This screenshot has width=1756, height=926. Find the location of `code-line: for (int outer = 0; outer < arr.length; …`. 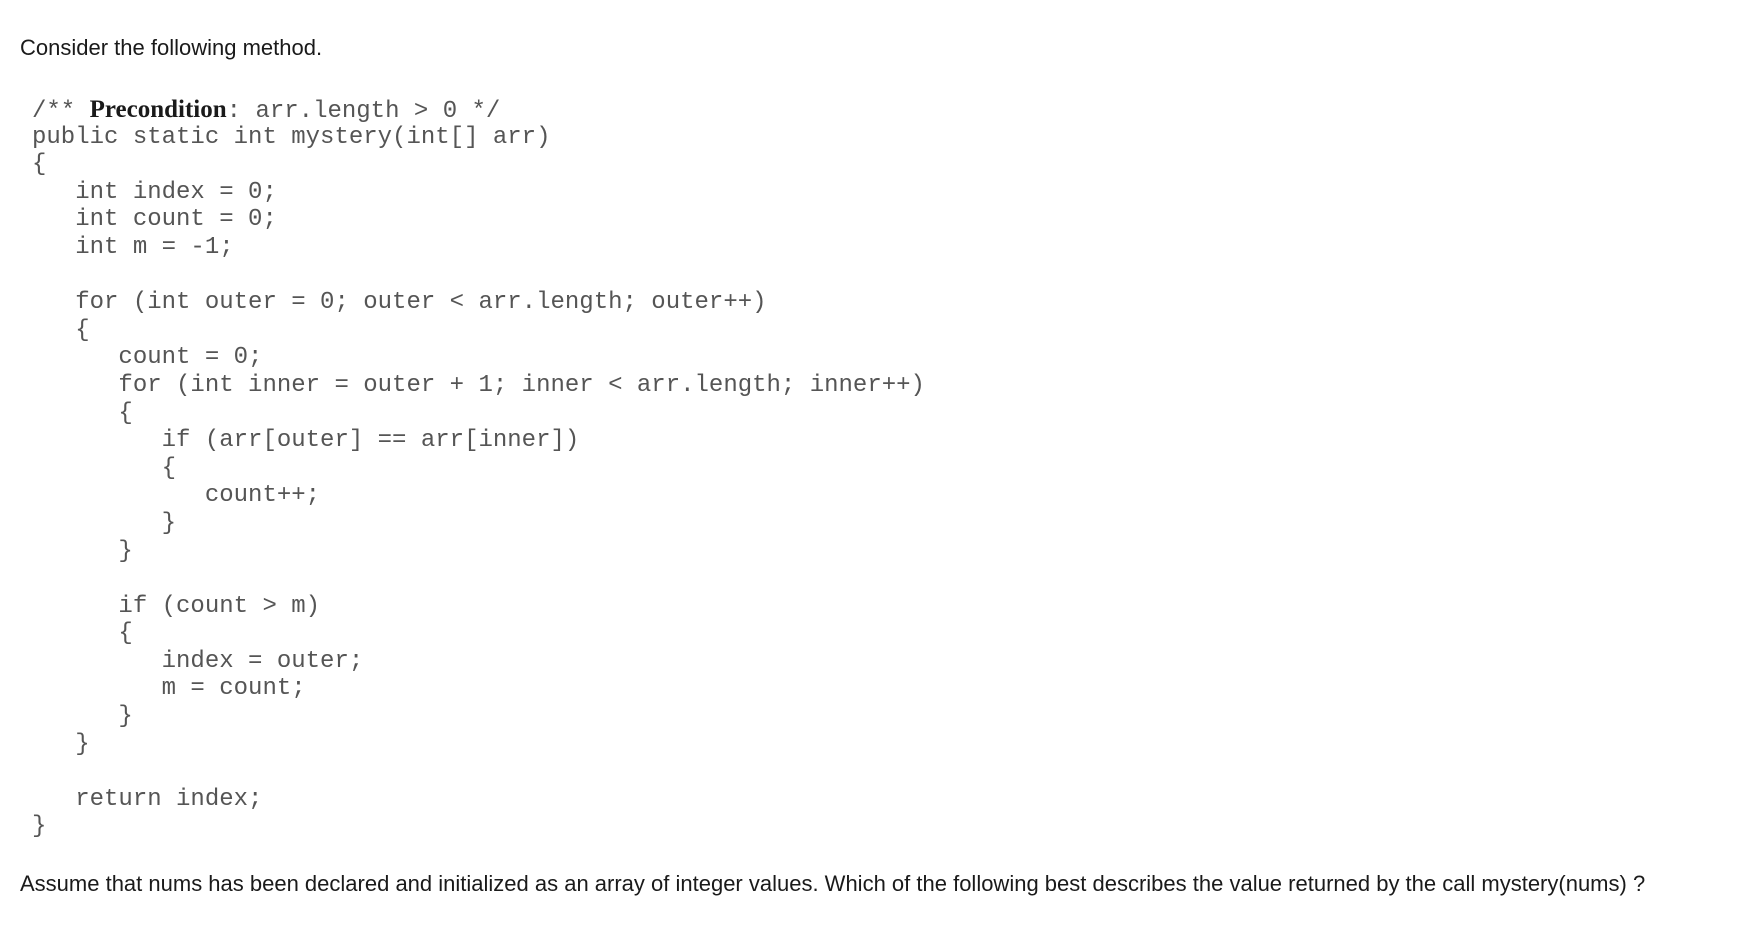

code-line: for (int outer = 0; outer < arr.length; … is located at coordinates (399, 303).